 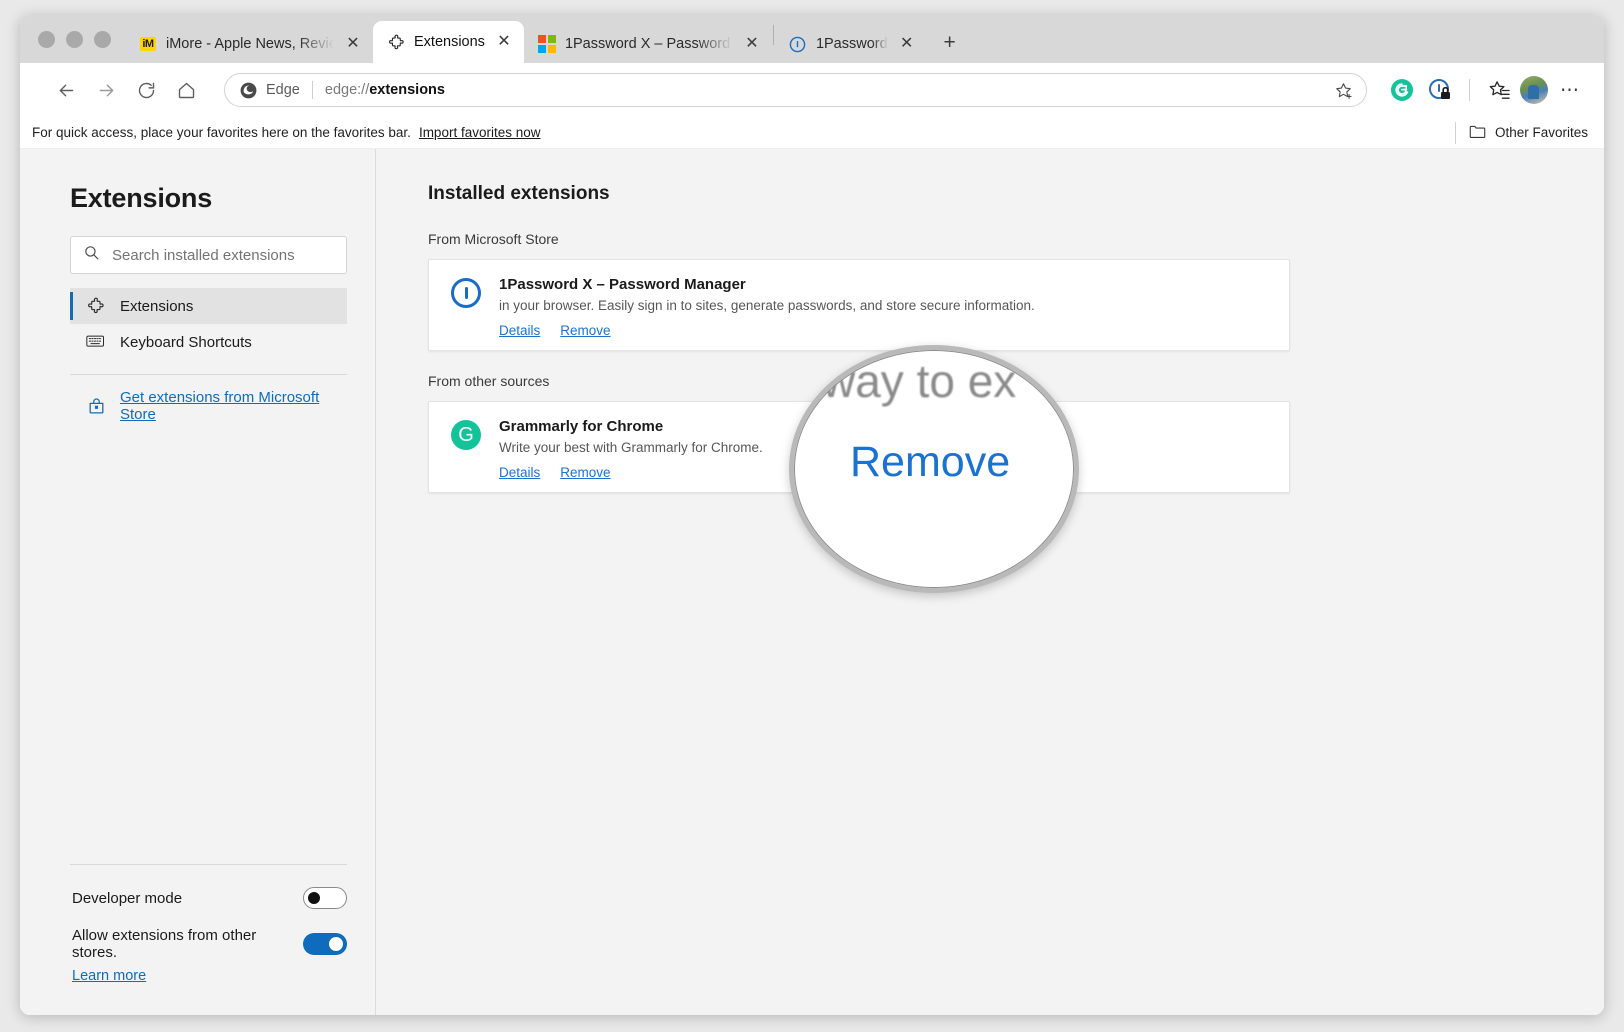 What do you see at coordinates (950, 43) in the screenshot?
I see `new-tab-button: +` at bounding box center [950, 43].